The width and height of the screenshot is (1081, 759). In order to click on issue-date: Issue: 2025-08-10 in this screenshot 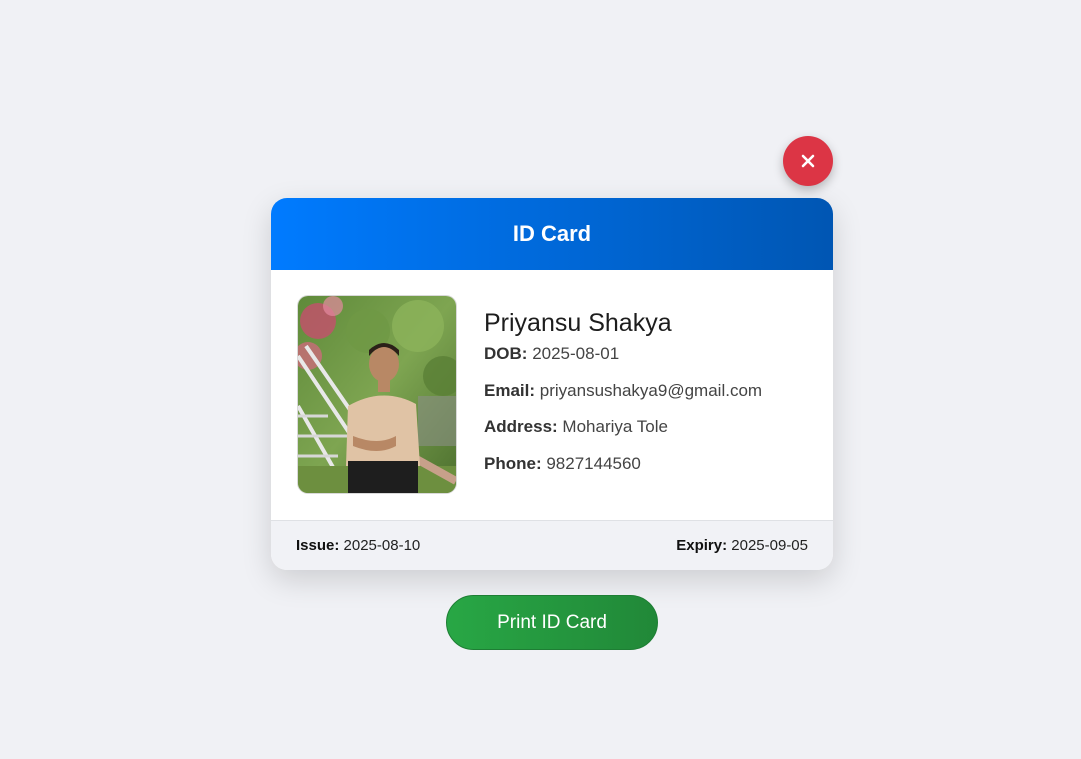, I will do `click(358, 545)`.